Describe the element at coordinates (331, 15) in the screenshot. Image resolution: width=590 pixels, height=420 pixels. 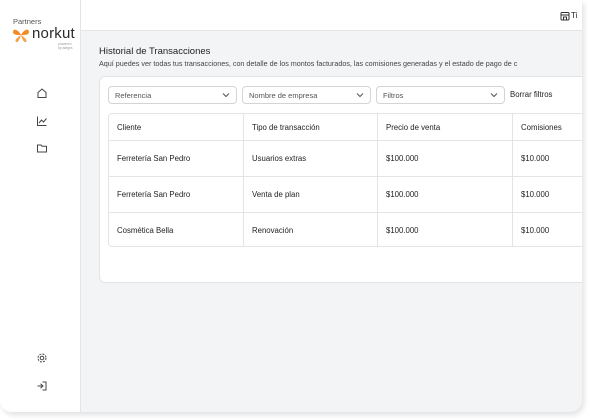
I see `top-bar: Ti` at that location.